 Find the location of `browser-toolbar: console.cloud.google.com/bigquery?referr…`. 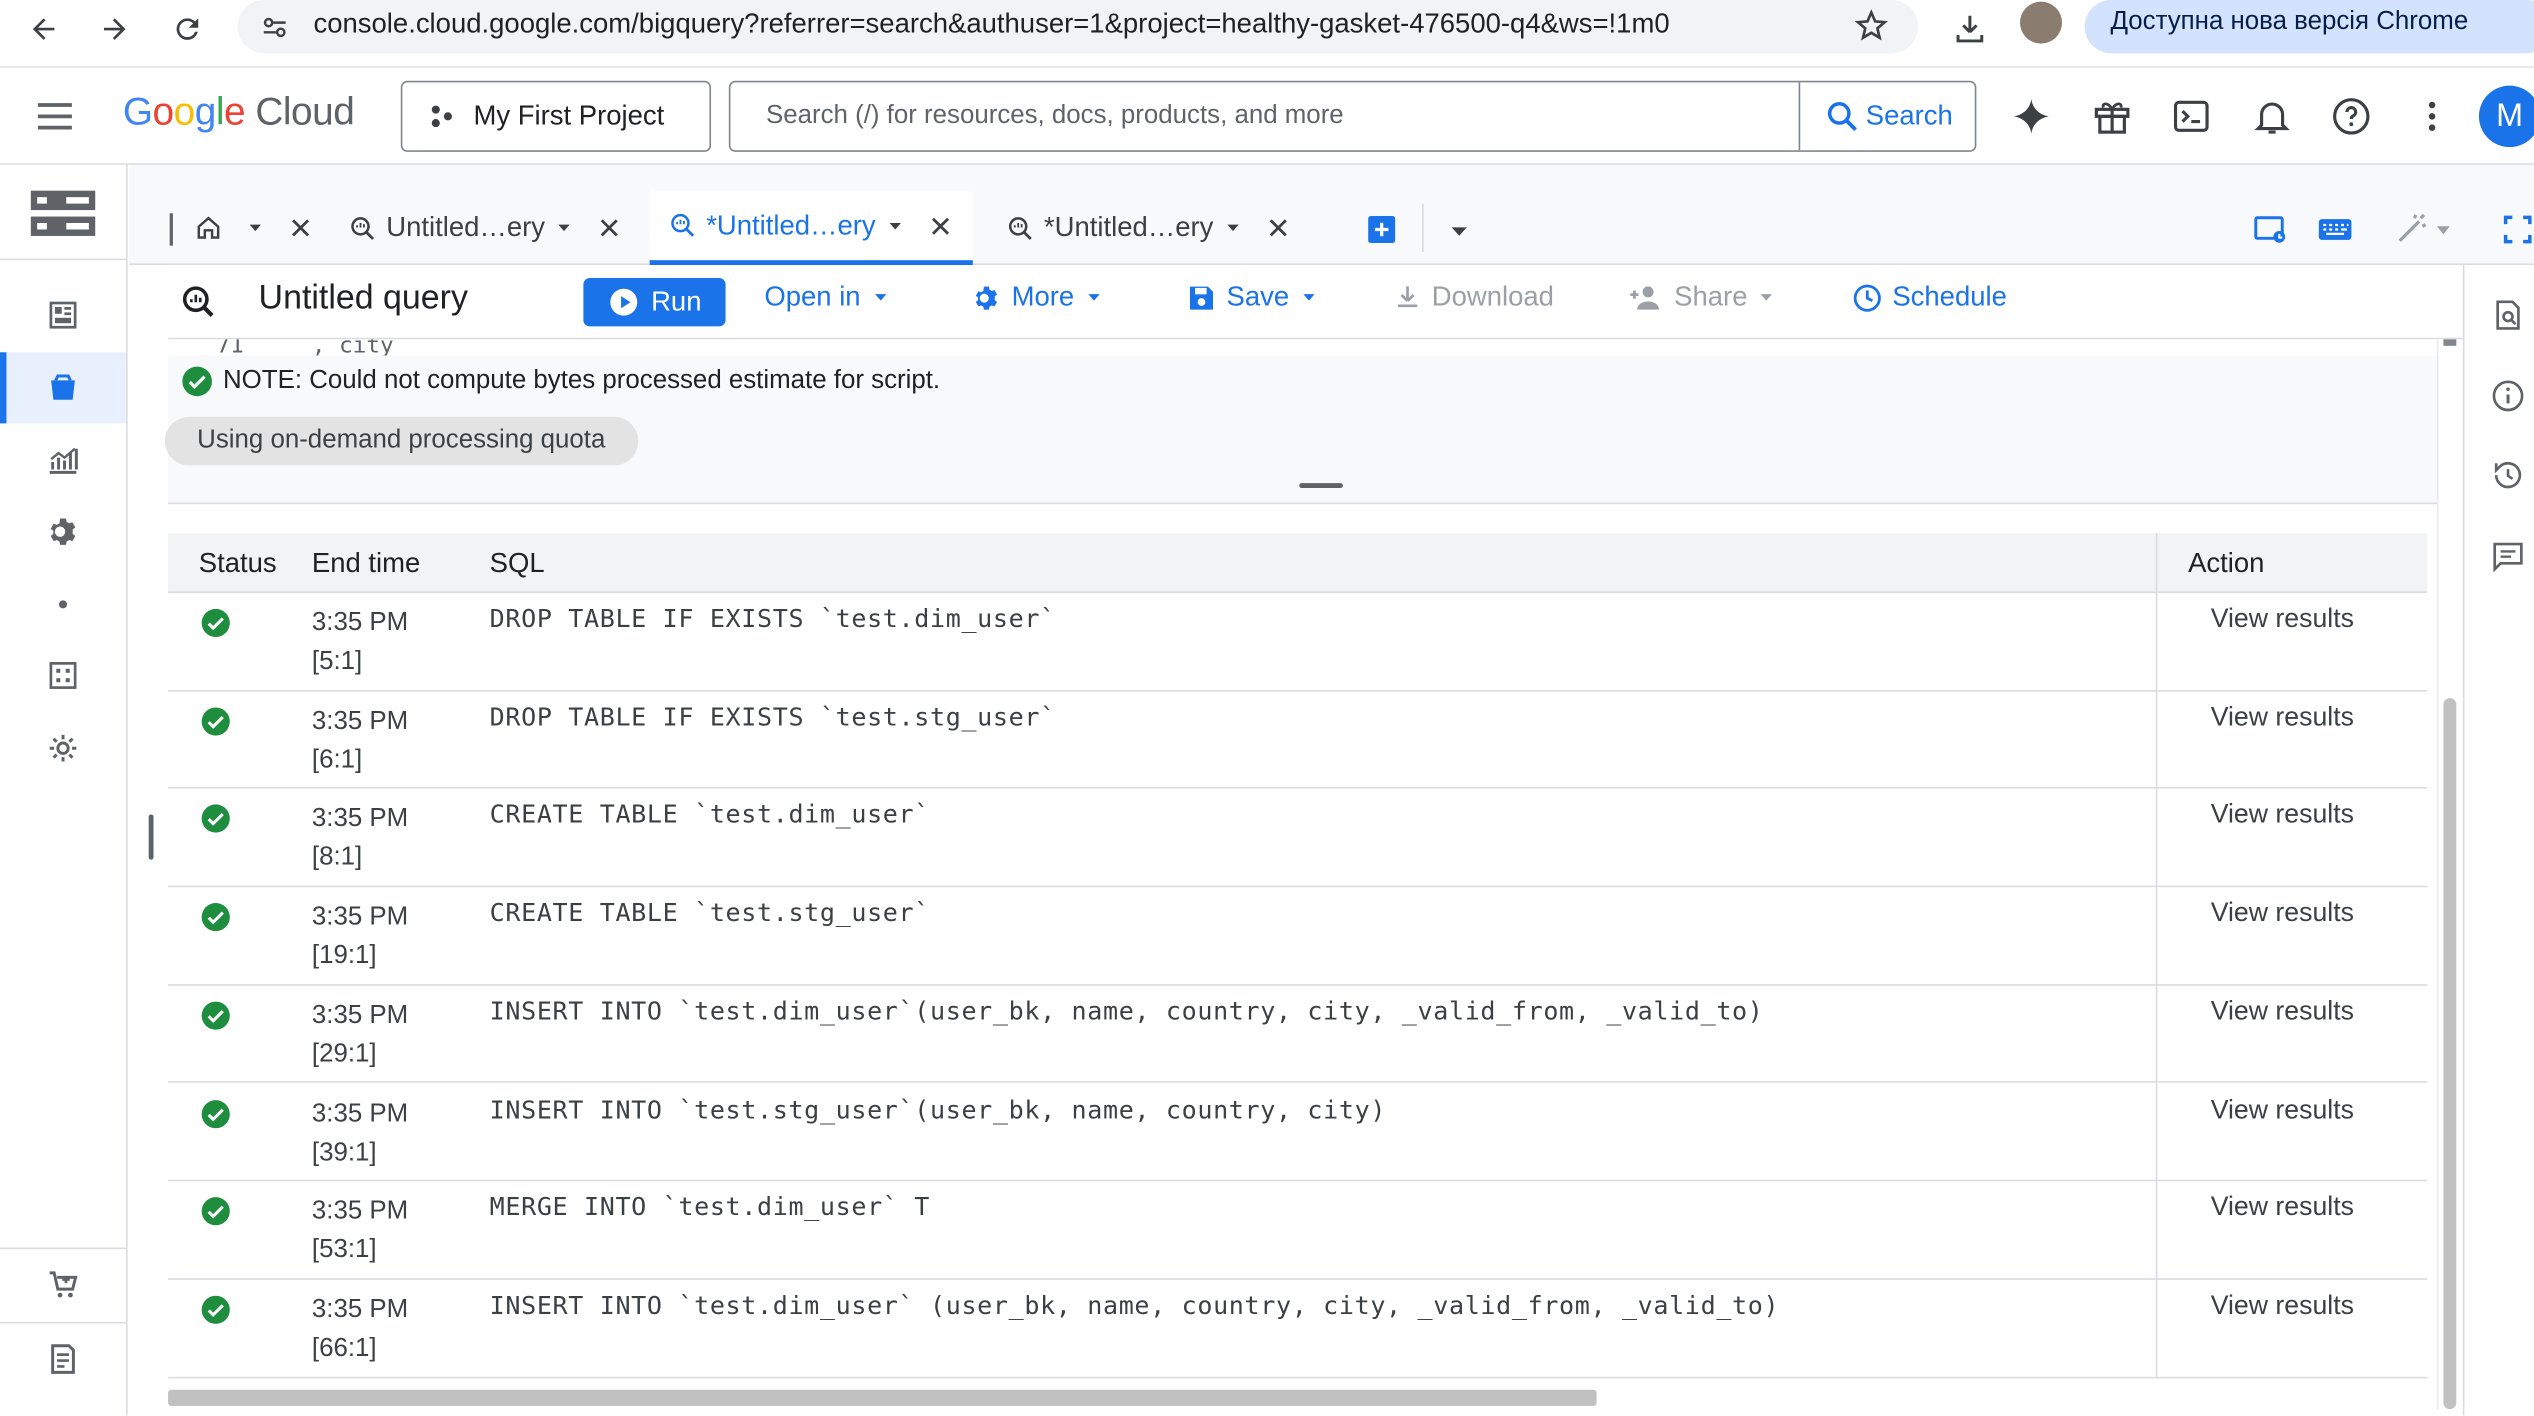

browser-toolbar: console.cloud.google.com/bigquery?referr… is located at coordinates (1267, 34).